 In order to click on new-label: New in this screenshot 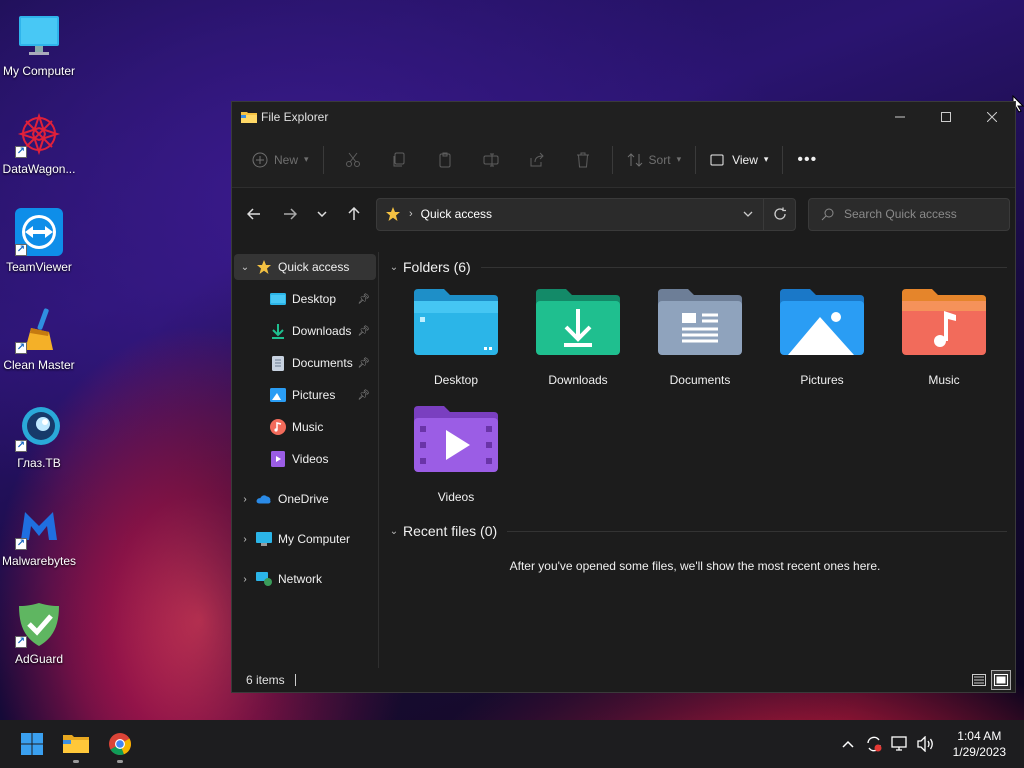, I will do `click(286, 159)`.